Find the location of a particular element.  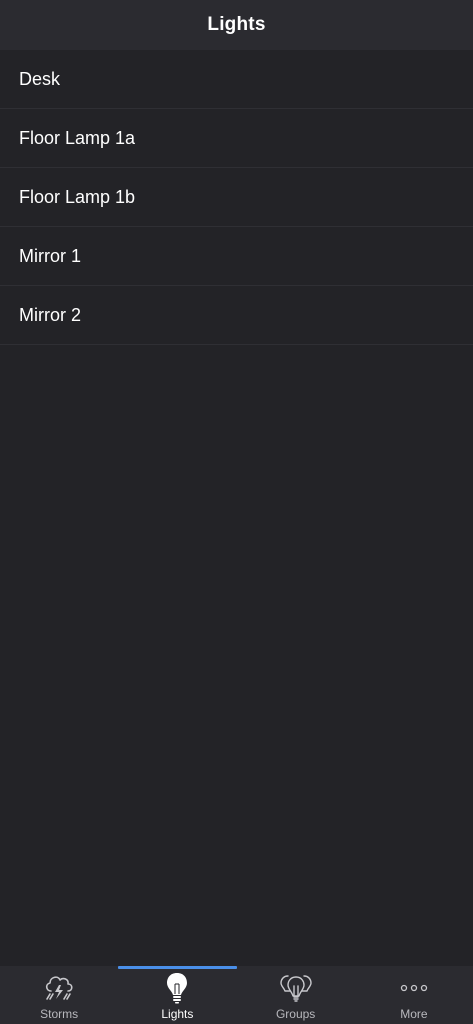

list-item-label: Mirror 2 is located at coordinates (50, 314).